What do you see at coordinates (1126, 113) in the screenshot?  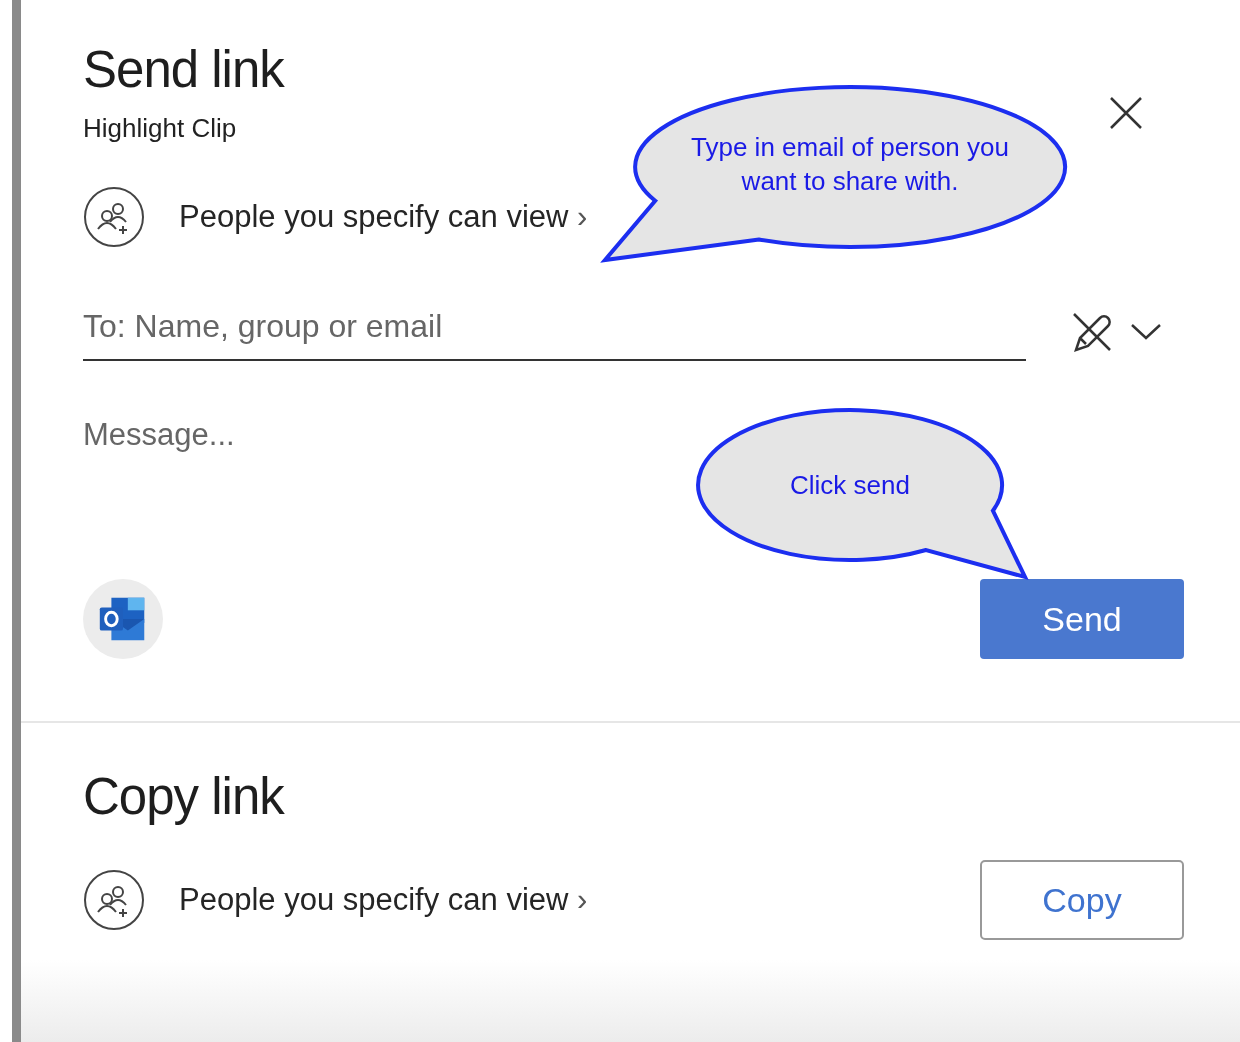 I see `close-icon` at bounding box center [1126, 113].